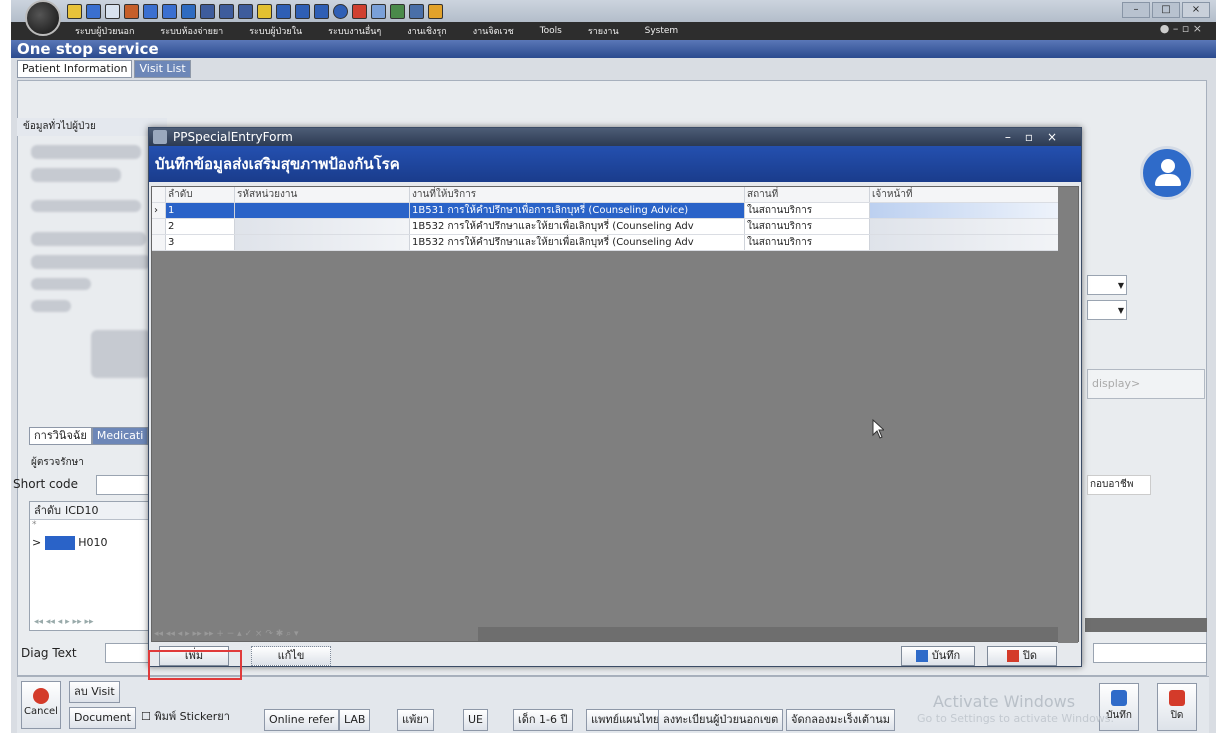 The height and width of the screenshot is (733, 1217). What do you see at coordinates (96, 566) in the screenshot?
I see `icd-grid: ลำดับ ICD10 * > H010 ◂◂ ◂◂ ◂ ▸ ▸▸ ▸▸` at bounding box center [96, 566].